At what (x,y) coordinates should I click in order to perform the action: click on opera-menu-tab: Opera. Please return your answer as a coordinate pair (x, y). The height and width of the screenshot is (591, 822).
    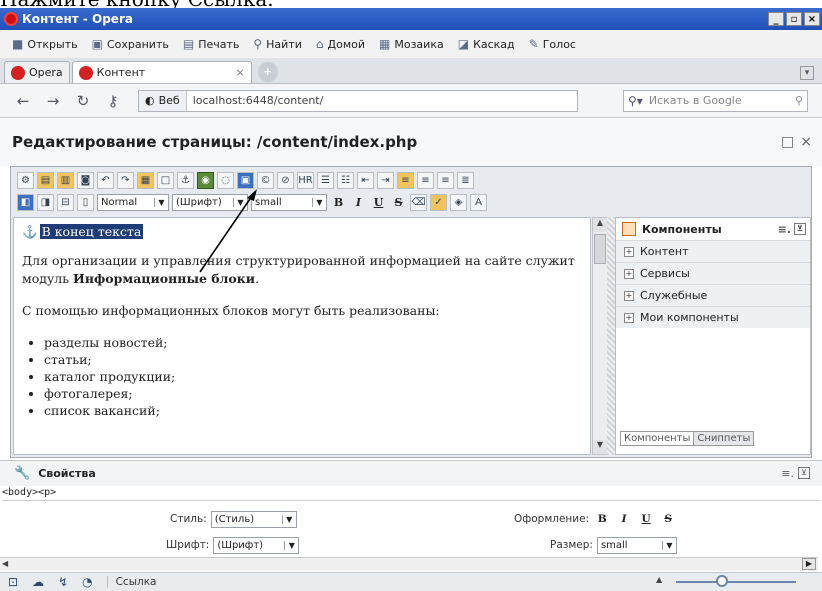
    Looking at the image, I should click on (37, 72).